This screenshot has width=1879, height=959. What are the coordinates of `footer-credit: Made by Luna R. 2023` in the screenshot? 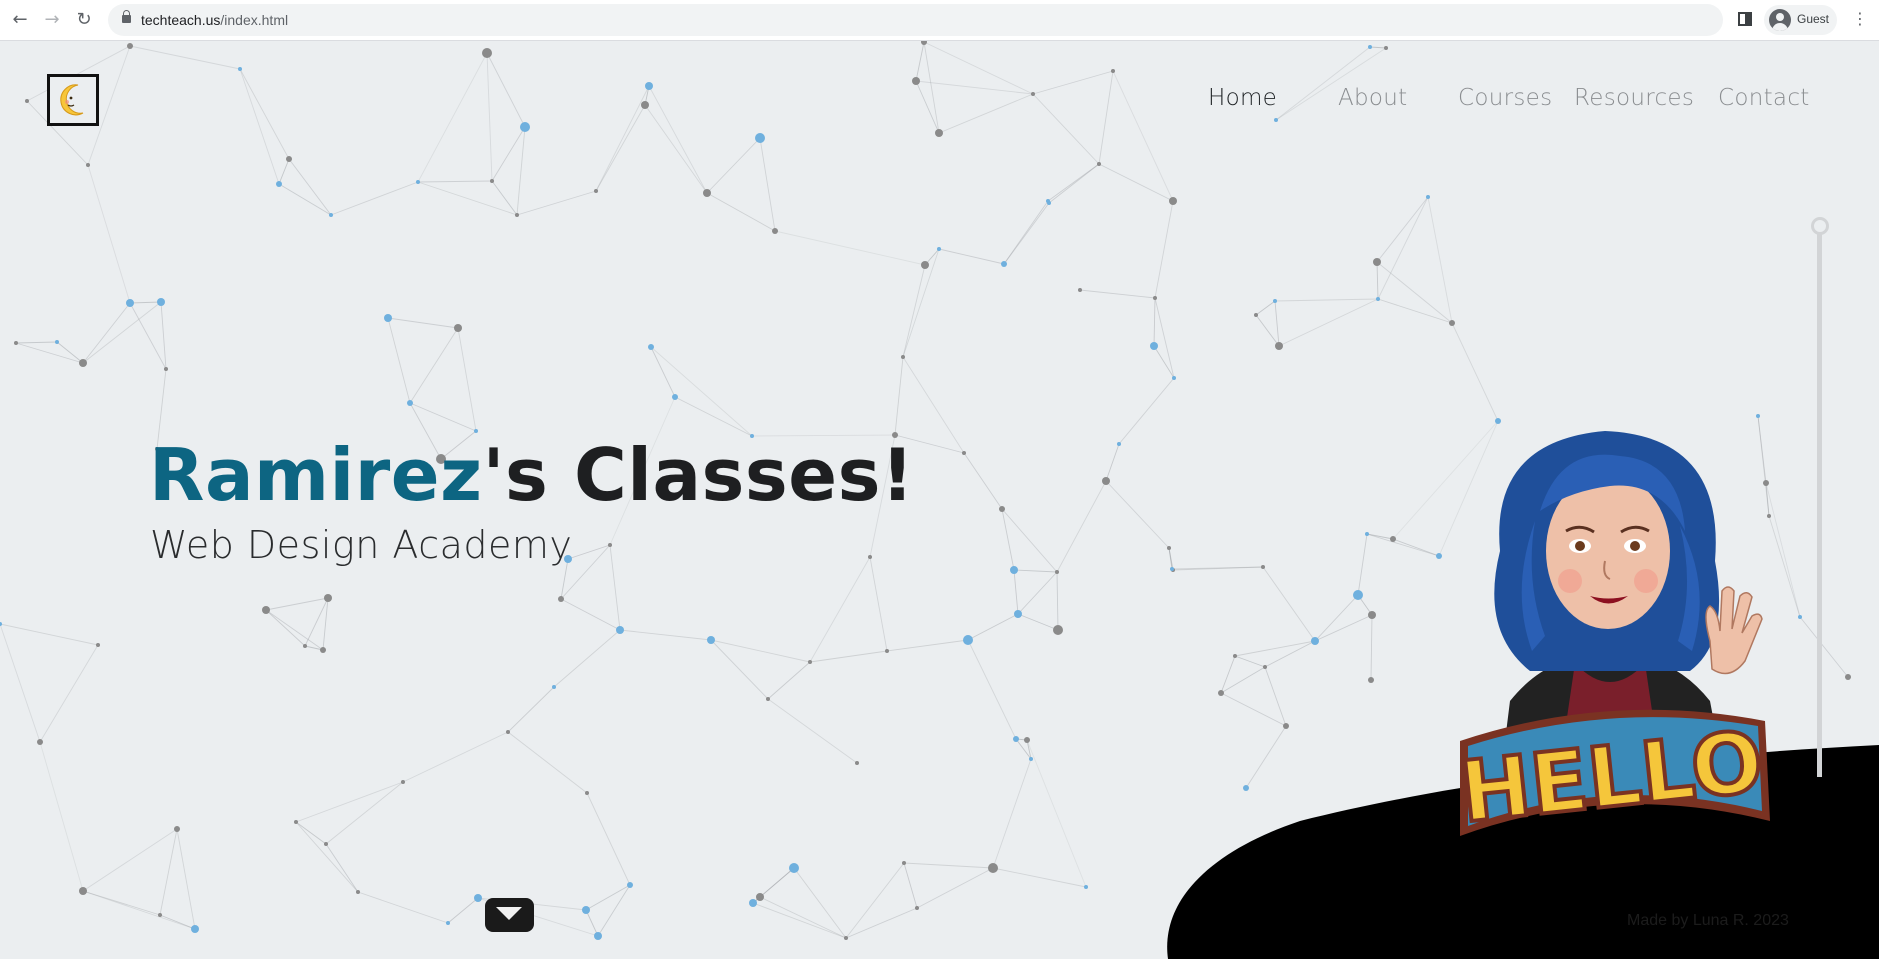 It's located at (1708, 920).